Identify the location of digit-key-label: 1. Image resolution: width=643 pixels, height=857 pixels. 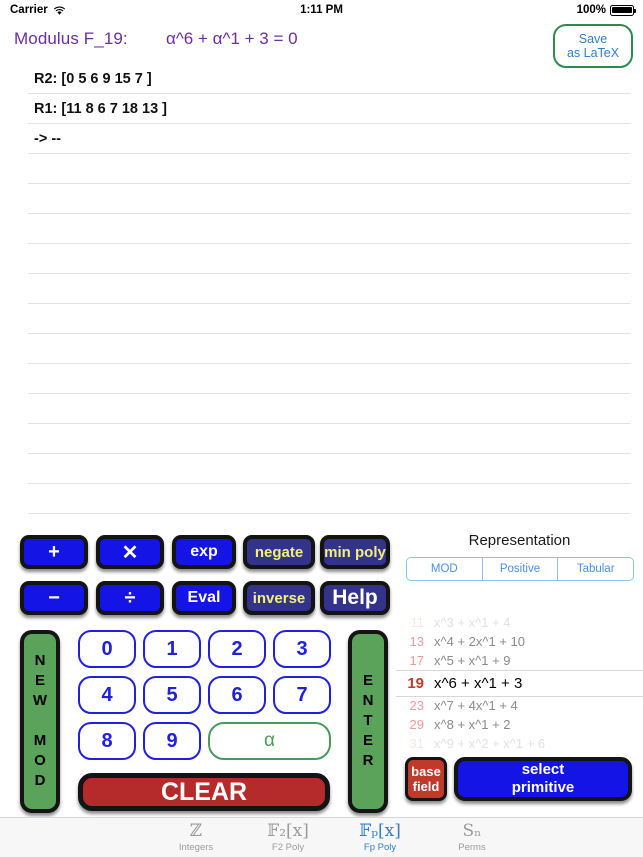
(172, 648).